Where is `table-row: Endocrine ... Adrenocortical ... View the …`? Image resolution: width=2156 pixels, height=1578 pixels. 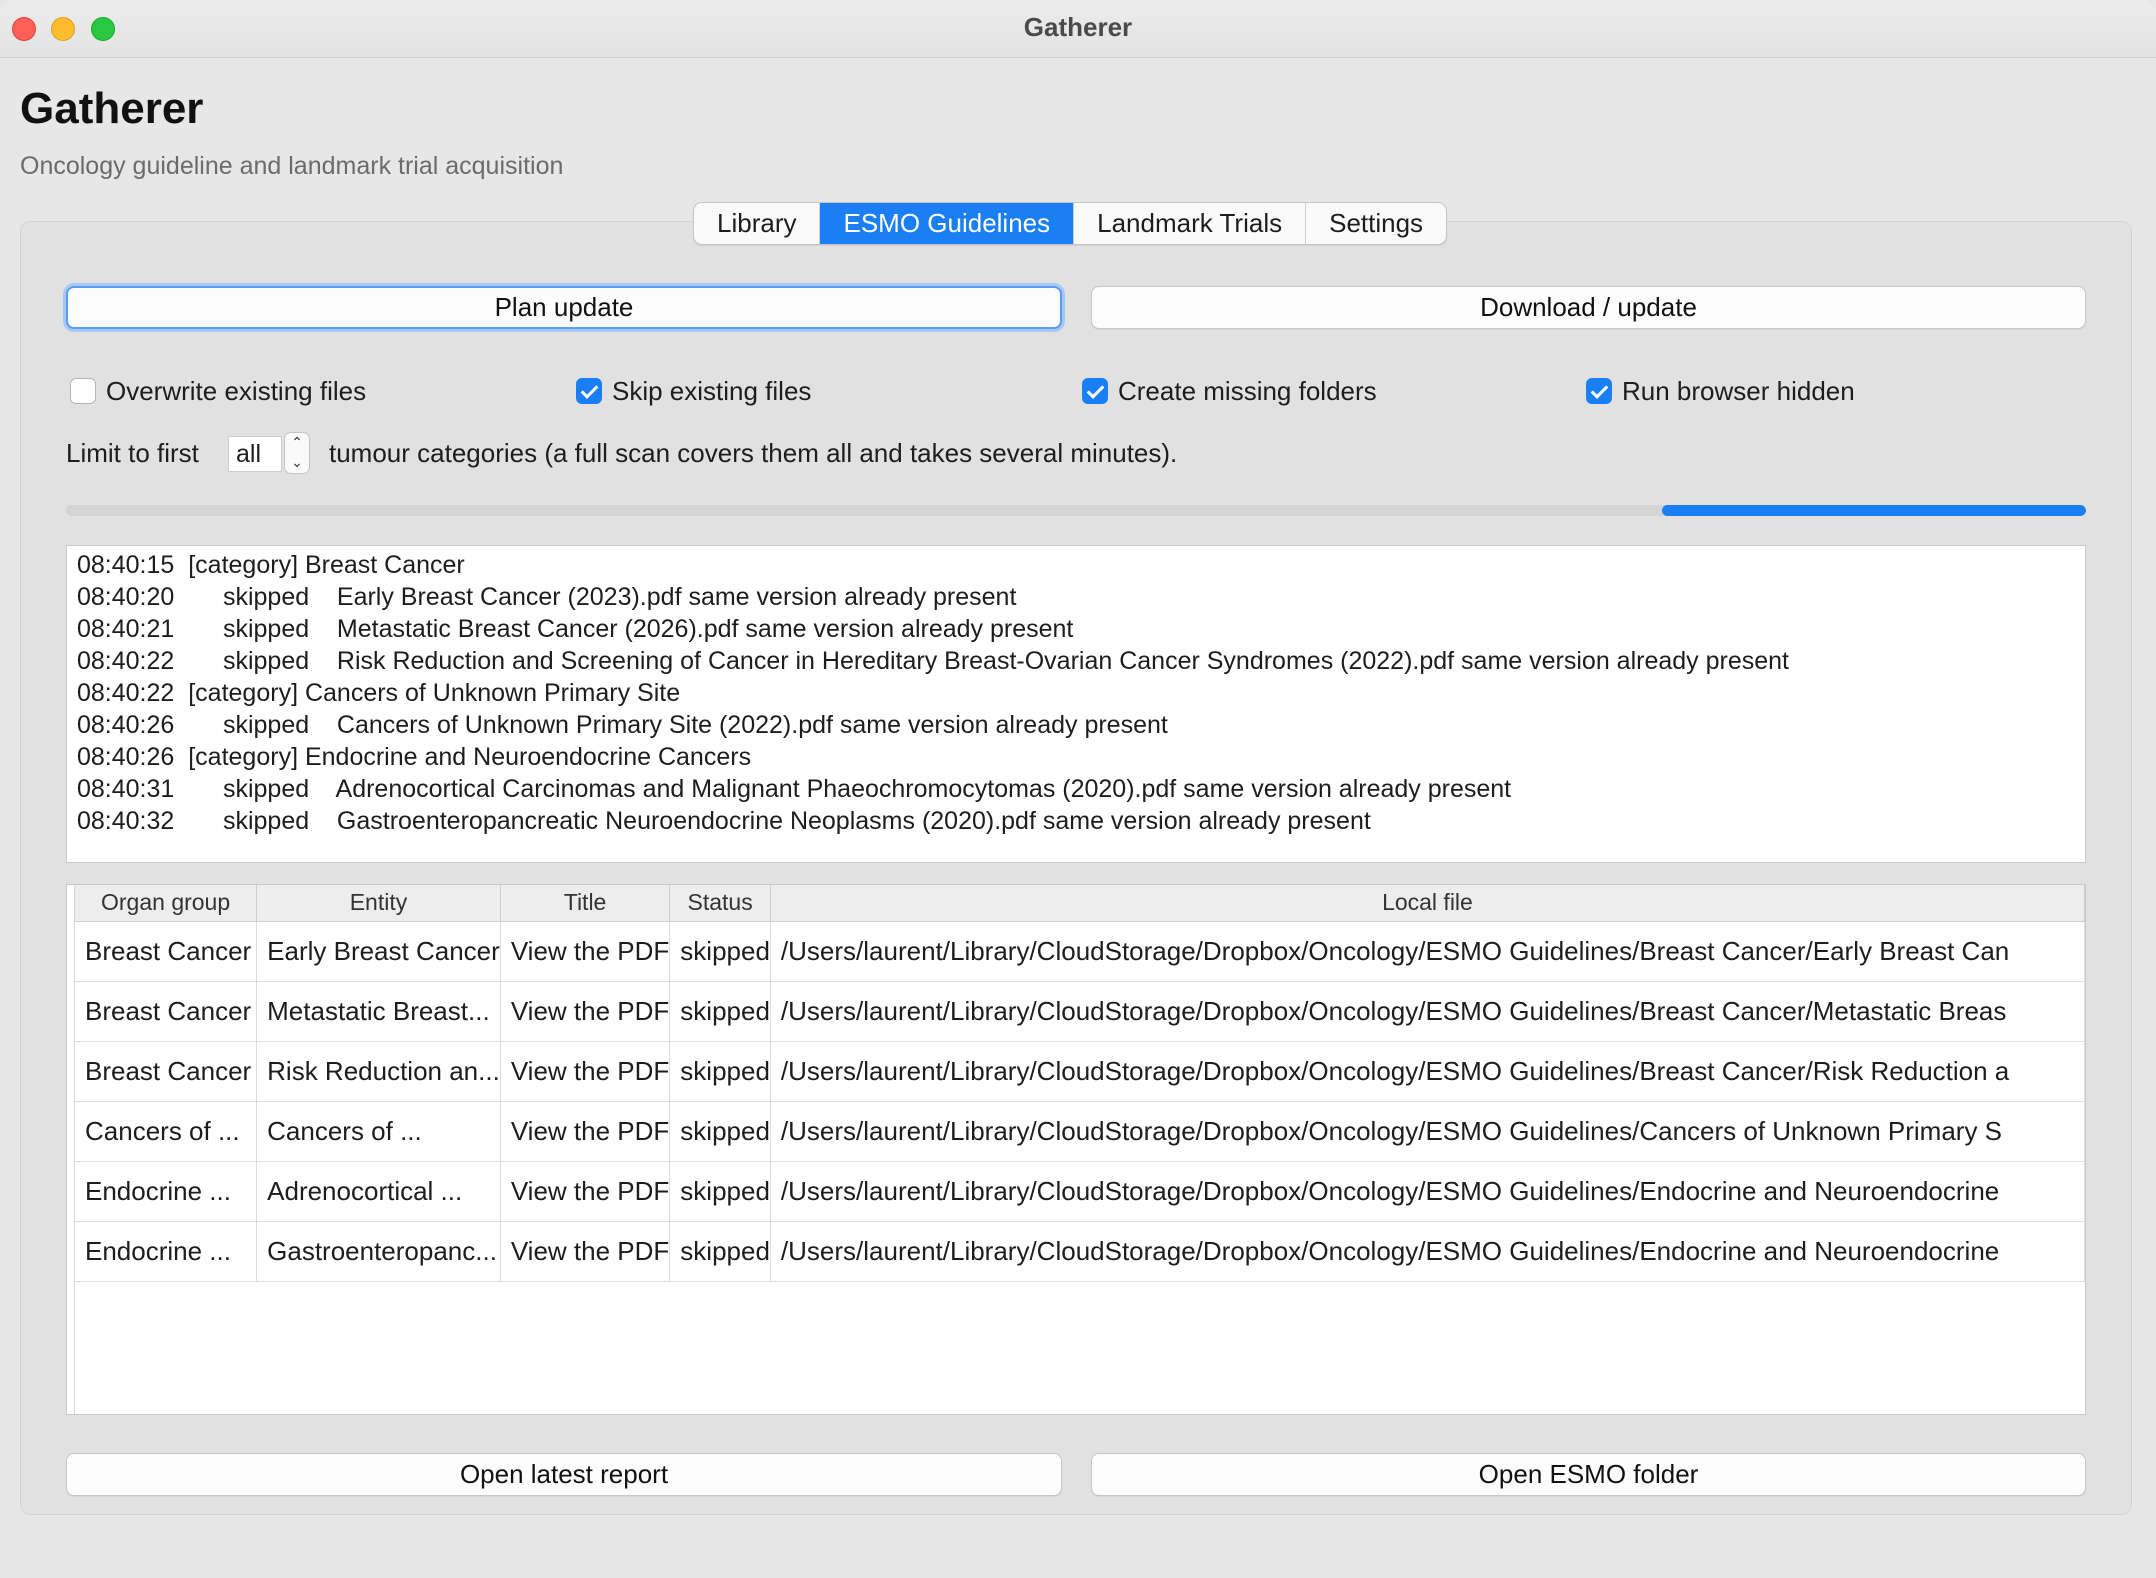 table-row: Endocrine ... Adrenocortical ... View the … is located at coordinates (1080, 1191).